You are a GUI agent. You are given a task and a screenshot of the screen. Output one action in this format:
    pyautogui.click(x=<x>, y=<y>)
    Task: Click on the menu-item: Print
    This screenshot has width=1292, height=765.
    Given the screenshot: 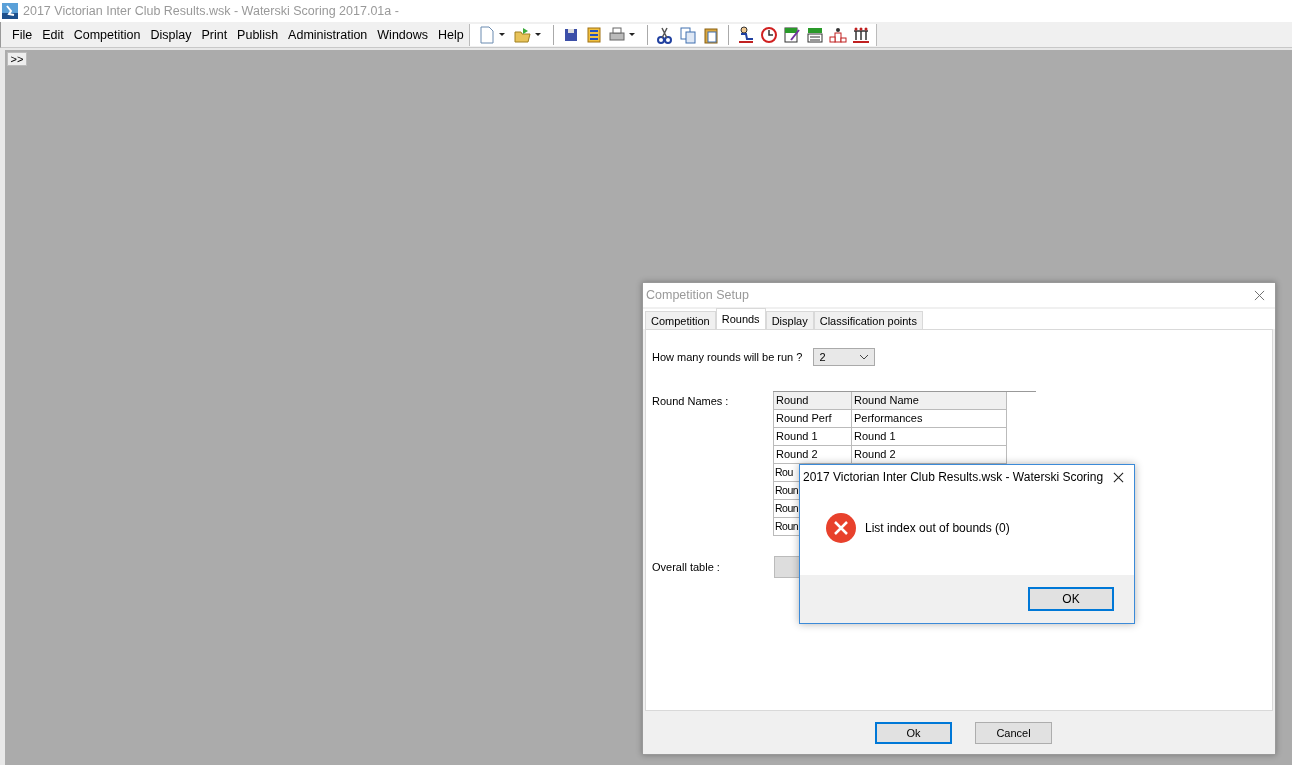 What is the action you would take?
    pyautogui.click(x=214, y=34)
    